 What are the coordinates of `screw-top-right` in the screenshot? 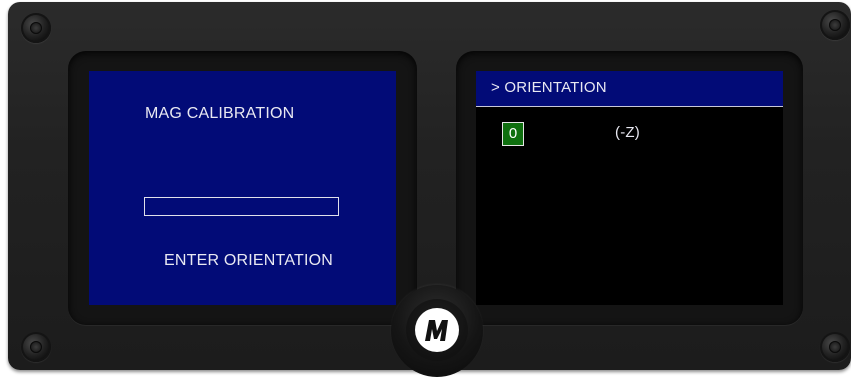 It's located at (835, 25).